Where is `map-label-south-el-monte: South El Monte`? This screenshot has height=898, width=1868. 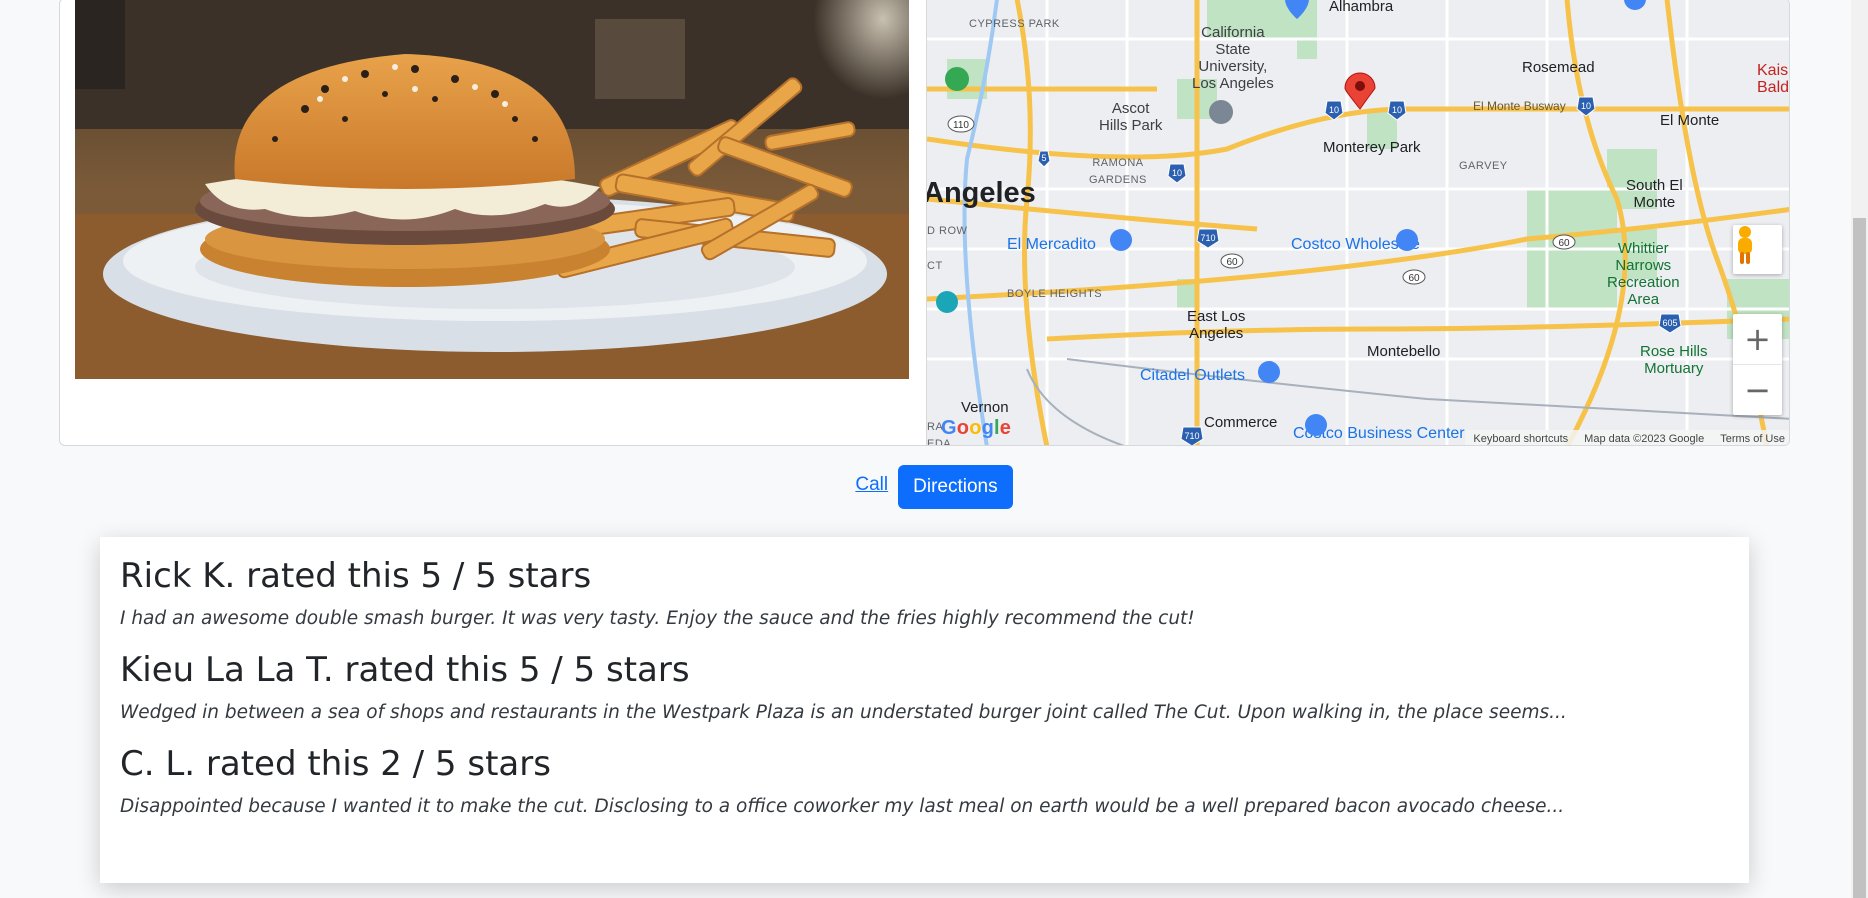
map-label-south-el-monte: South El Monte is located at coordinates (1654, 194).